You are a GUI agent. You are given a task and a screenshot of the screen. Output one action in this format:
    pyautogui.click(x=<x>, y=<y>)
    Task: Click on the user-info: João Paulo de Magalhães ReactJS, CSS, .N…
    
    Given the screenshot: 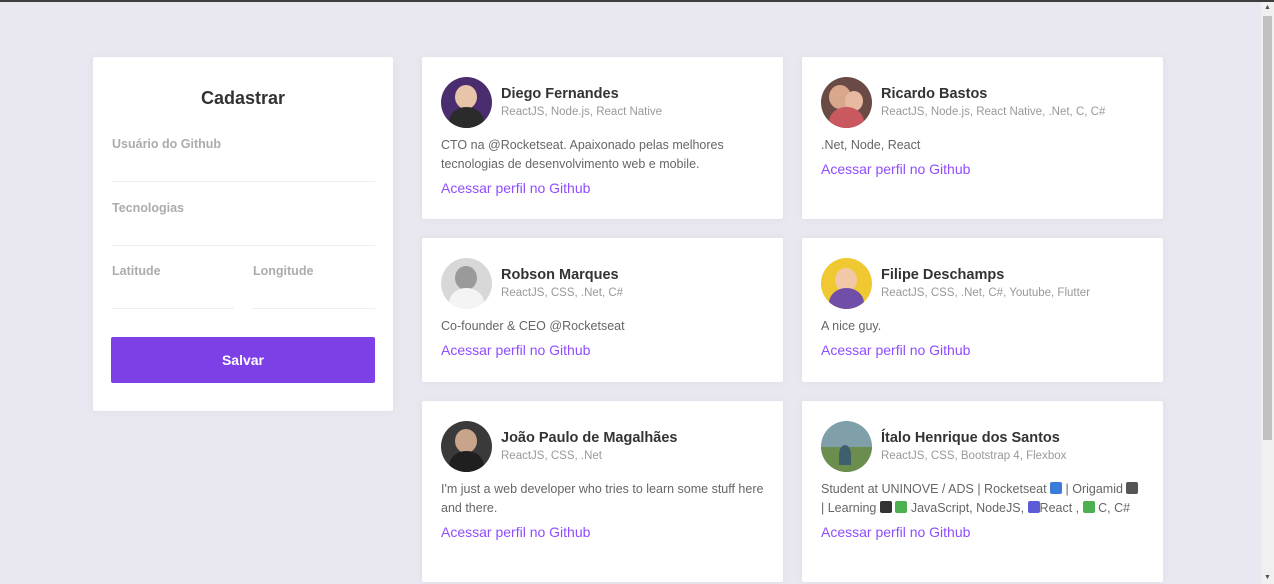 What is the action you would take?
    pyautogui.click(x=589, y=446)
    